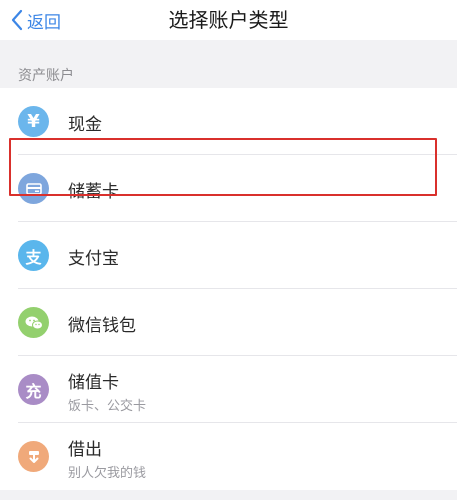 The width and height of the screenshot is (457, 500). I want to click on yuan-icon: ¥, so click(33, 121).